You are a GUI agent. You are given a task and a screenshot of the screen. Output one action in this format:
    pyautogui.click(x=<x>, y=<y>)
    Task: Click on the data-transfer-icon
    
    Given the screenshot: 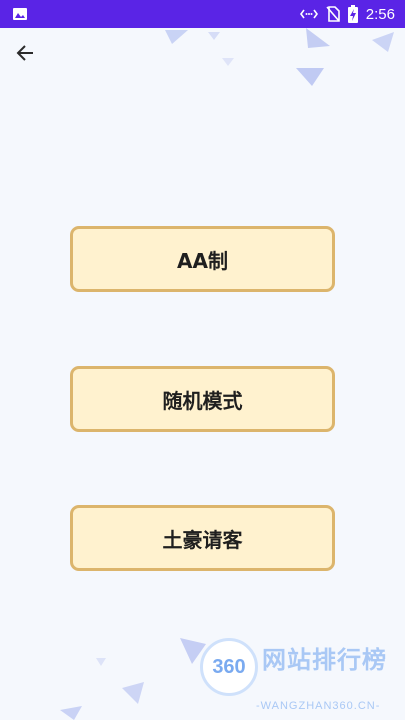 What is the action you would take?
    pyautogui.click(x=308, y=14)
    